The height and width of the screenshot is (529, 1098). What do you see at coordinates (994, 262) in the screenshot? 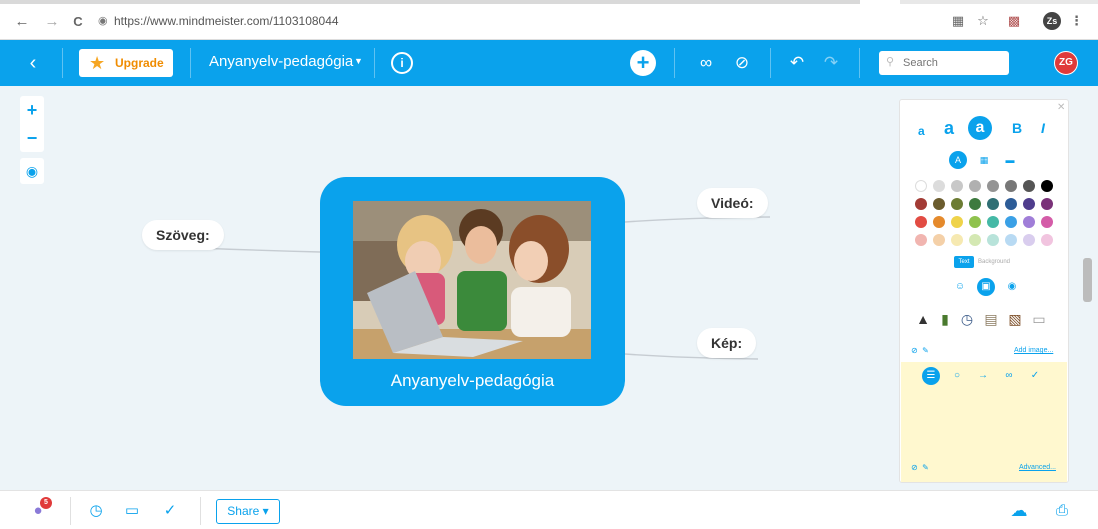
I see `background-color-tab: Background` at bounding box center [994, 262].